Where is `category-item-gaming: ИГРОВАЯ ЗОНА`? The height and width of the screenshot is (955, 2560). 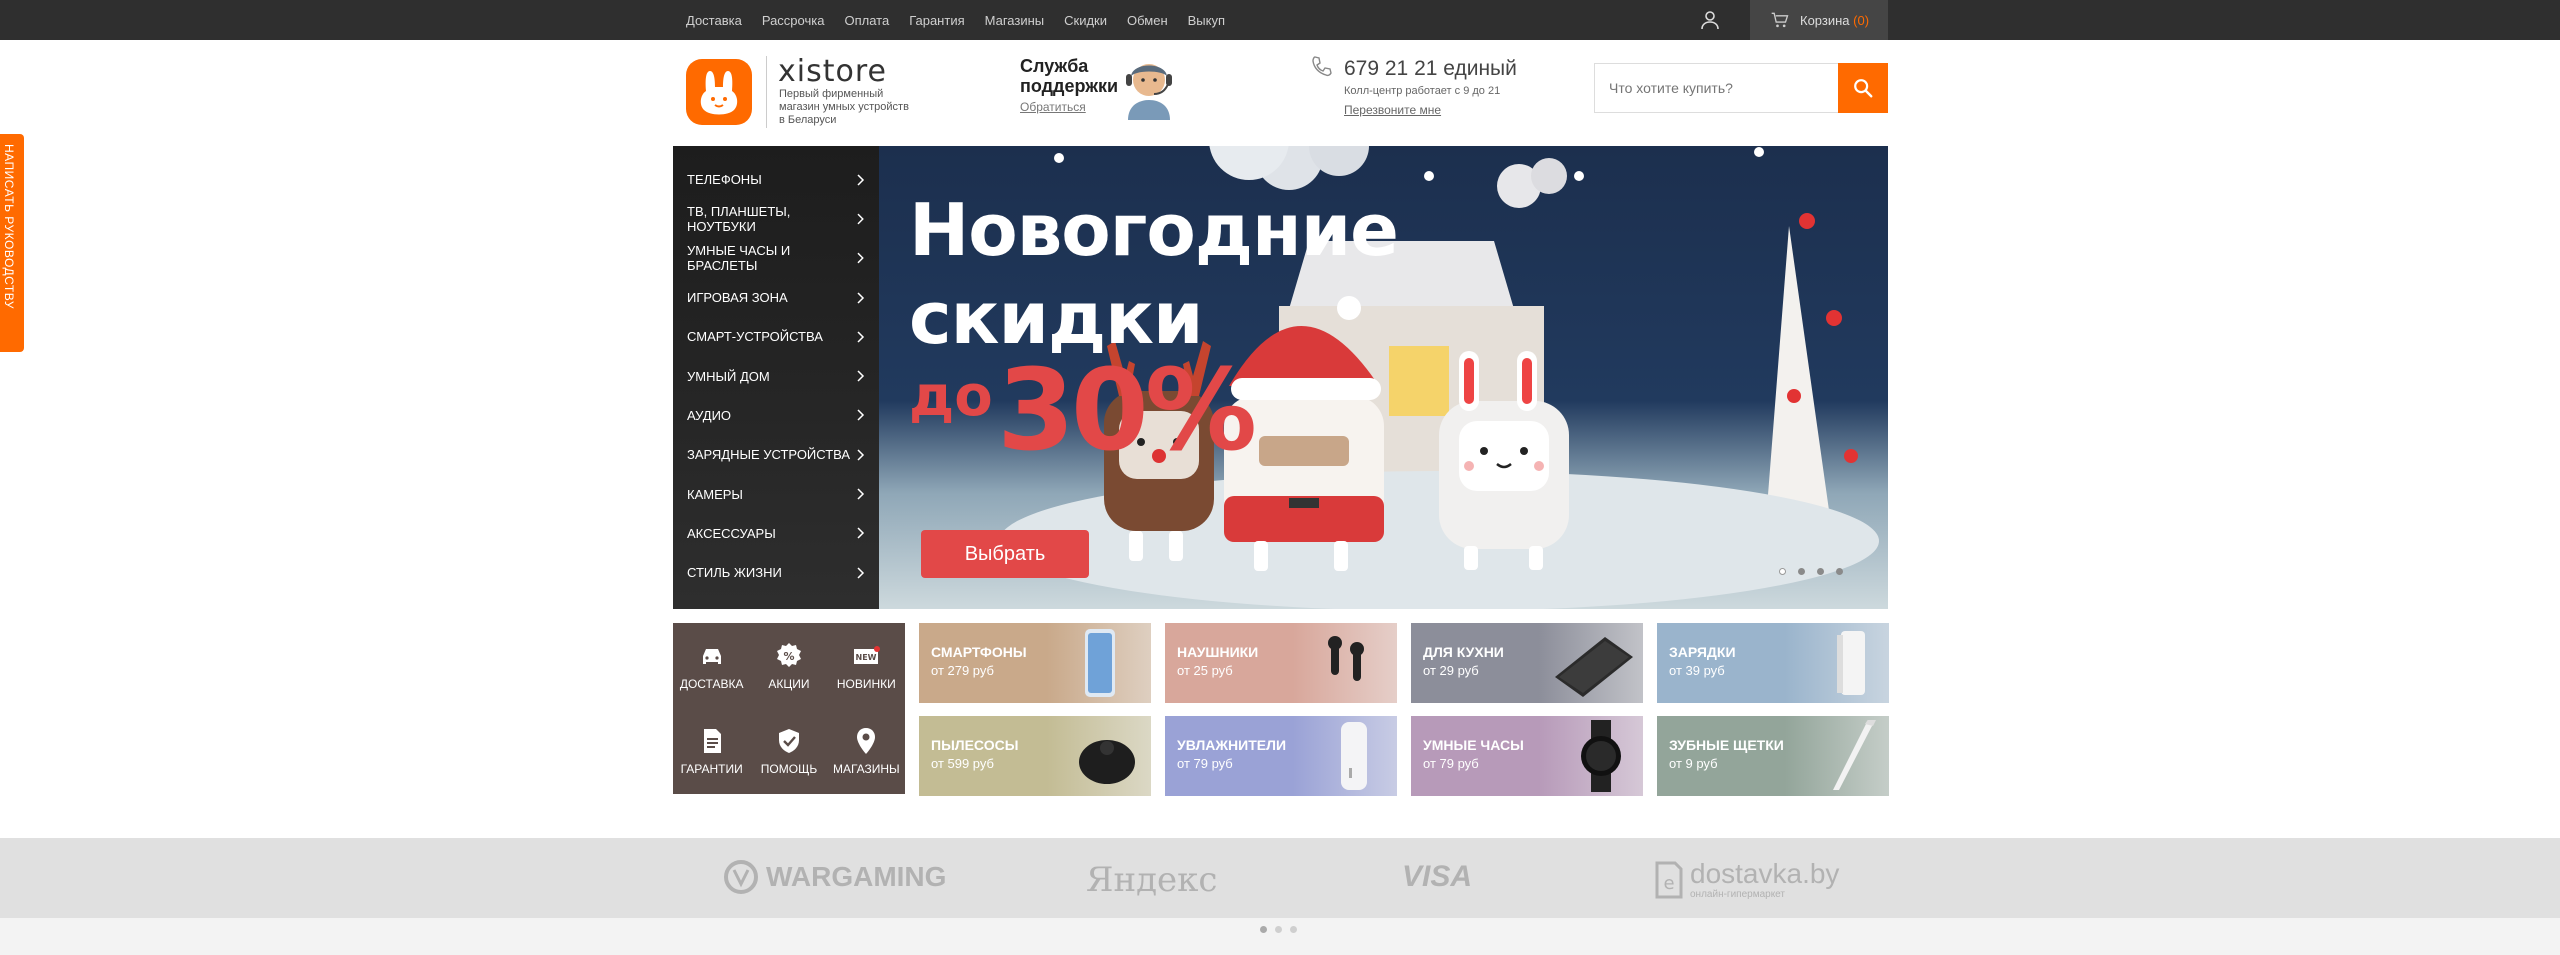
category-item-gaming: ИГРОВАЯ ЗОНА is located at coordinates (776, 297).